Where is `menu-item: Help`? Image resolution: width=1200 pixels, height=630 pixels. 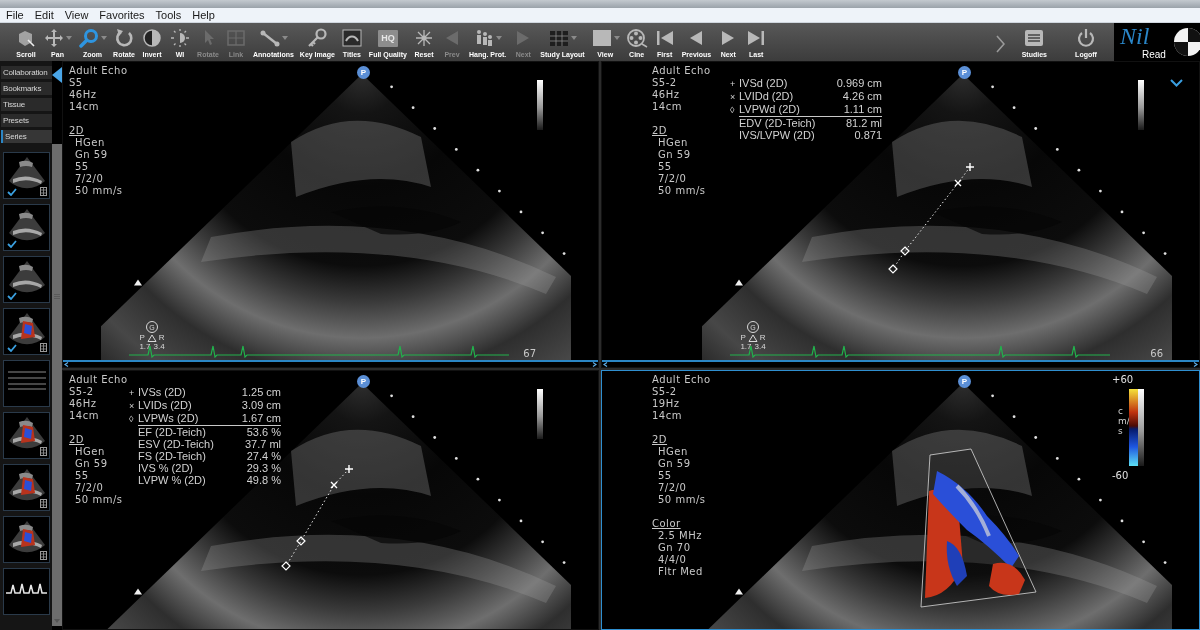
menu-item: Help is located at coordinates (203, 15).